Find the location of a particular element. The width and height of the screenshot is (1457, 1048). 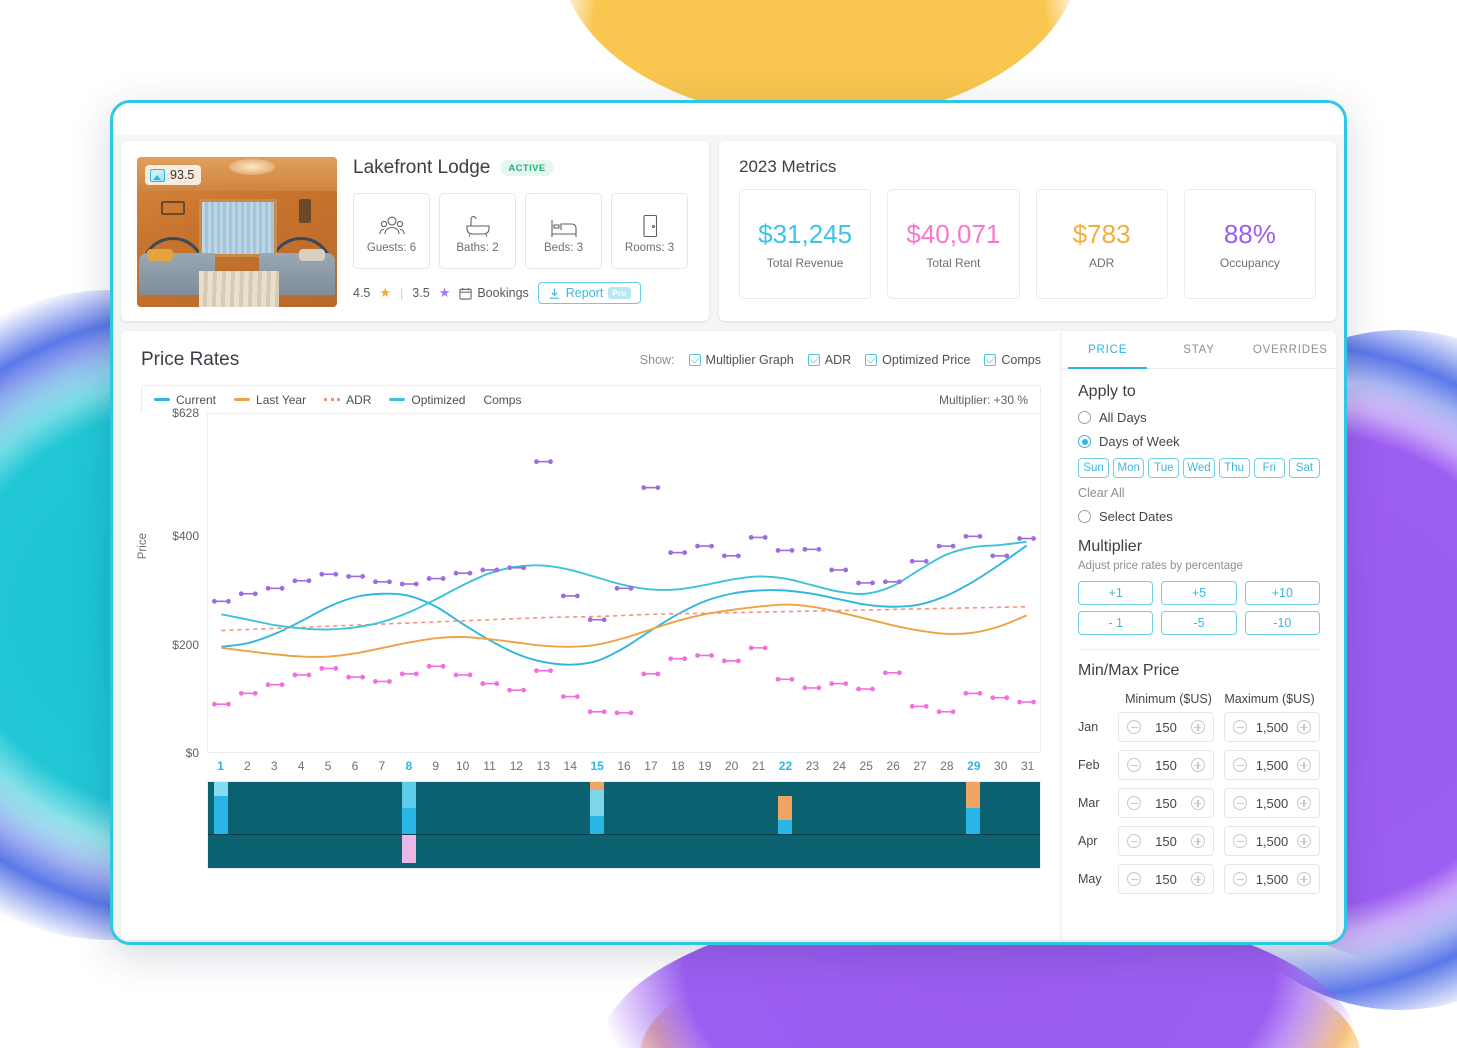

x-tick-6: 6 is located at coordinates (355, 766).